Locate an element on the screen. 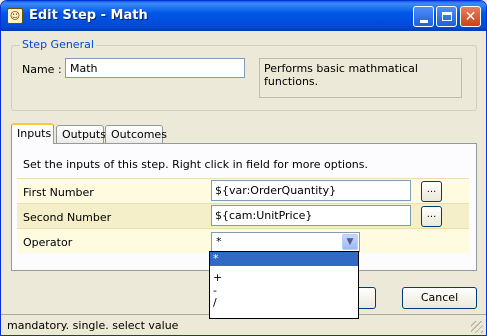 This screenshot has width=487, height=336. tab-outputs: Outputs is located at coordinates (81, 134).